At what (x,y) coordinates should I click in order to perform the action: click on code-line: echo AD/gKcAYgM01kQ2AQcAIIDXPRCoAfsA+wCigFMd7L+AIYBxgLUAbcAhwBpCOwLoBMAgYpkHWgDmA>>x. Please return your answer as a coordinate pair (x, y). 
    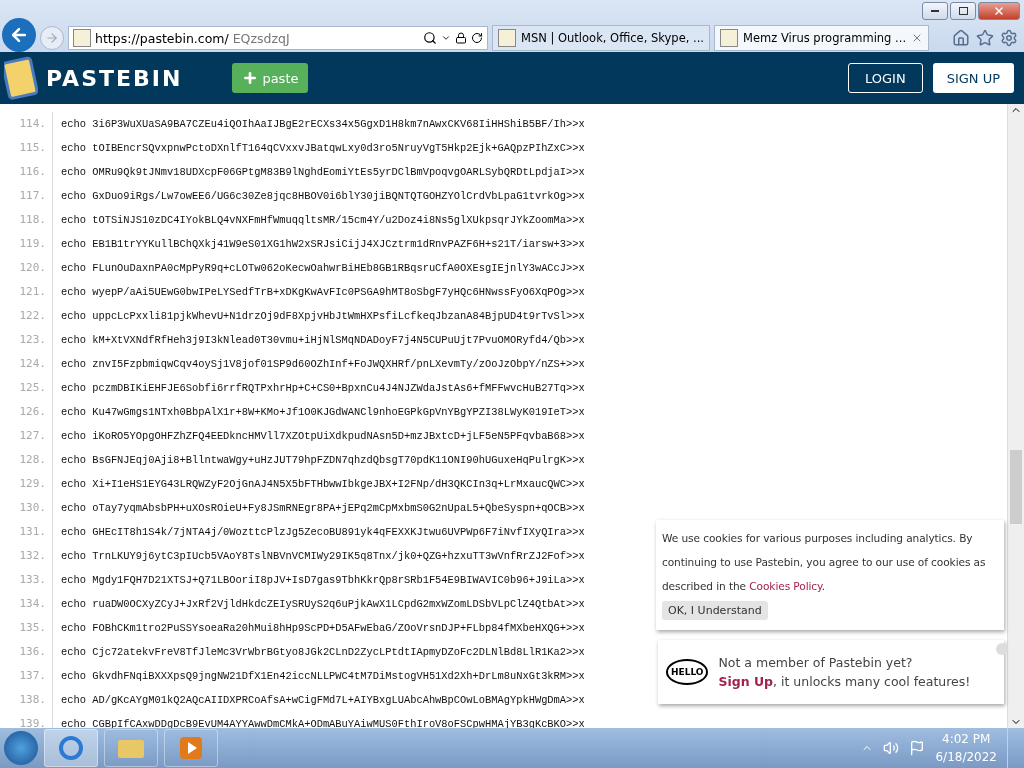
    Looking at the image, I should click on (322, 700).